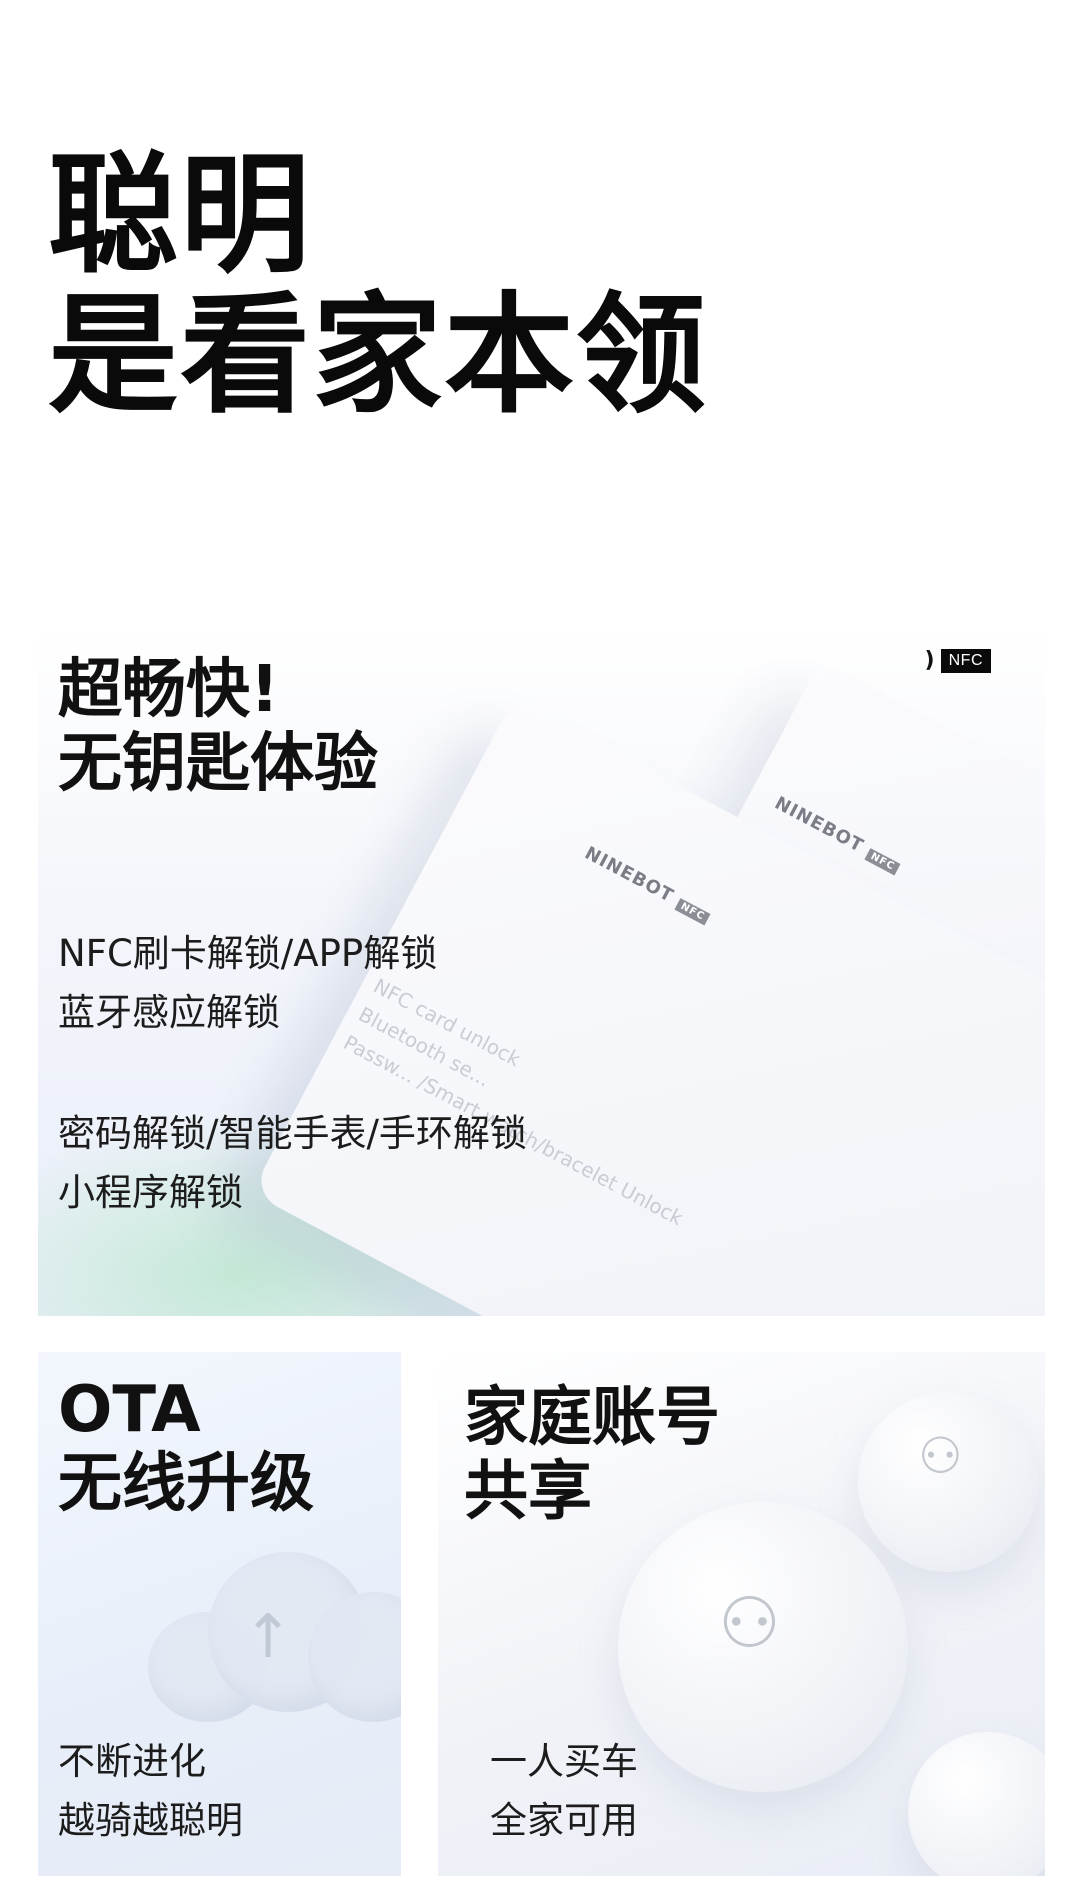 The image size is (1080, 1892). Describe the element at coordinates (248, 983) in the screenshot. I see `keyless-desc-group-1: NFC刷卡解锁/APP解锁 蓝牙感应解锁` at that location.